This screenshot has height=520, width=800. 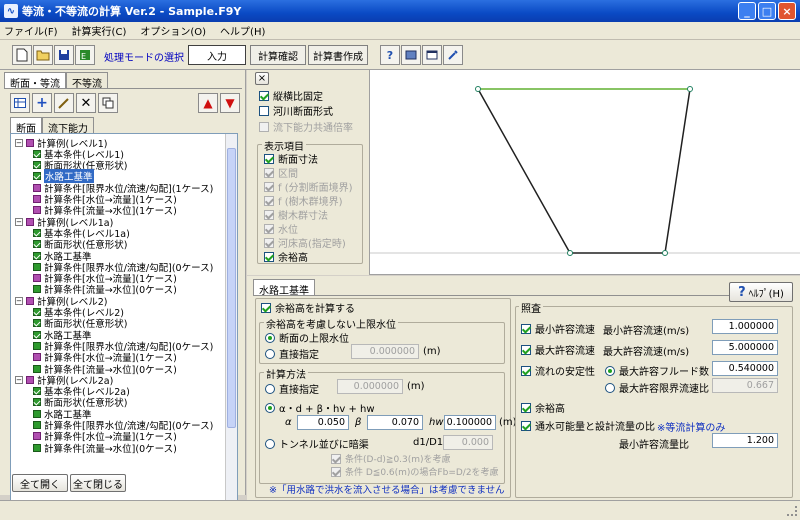 What do you see at coordinates (358, 422) in the screenshot?
I see `beta-label: β` at bounding box center [358, 422].